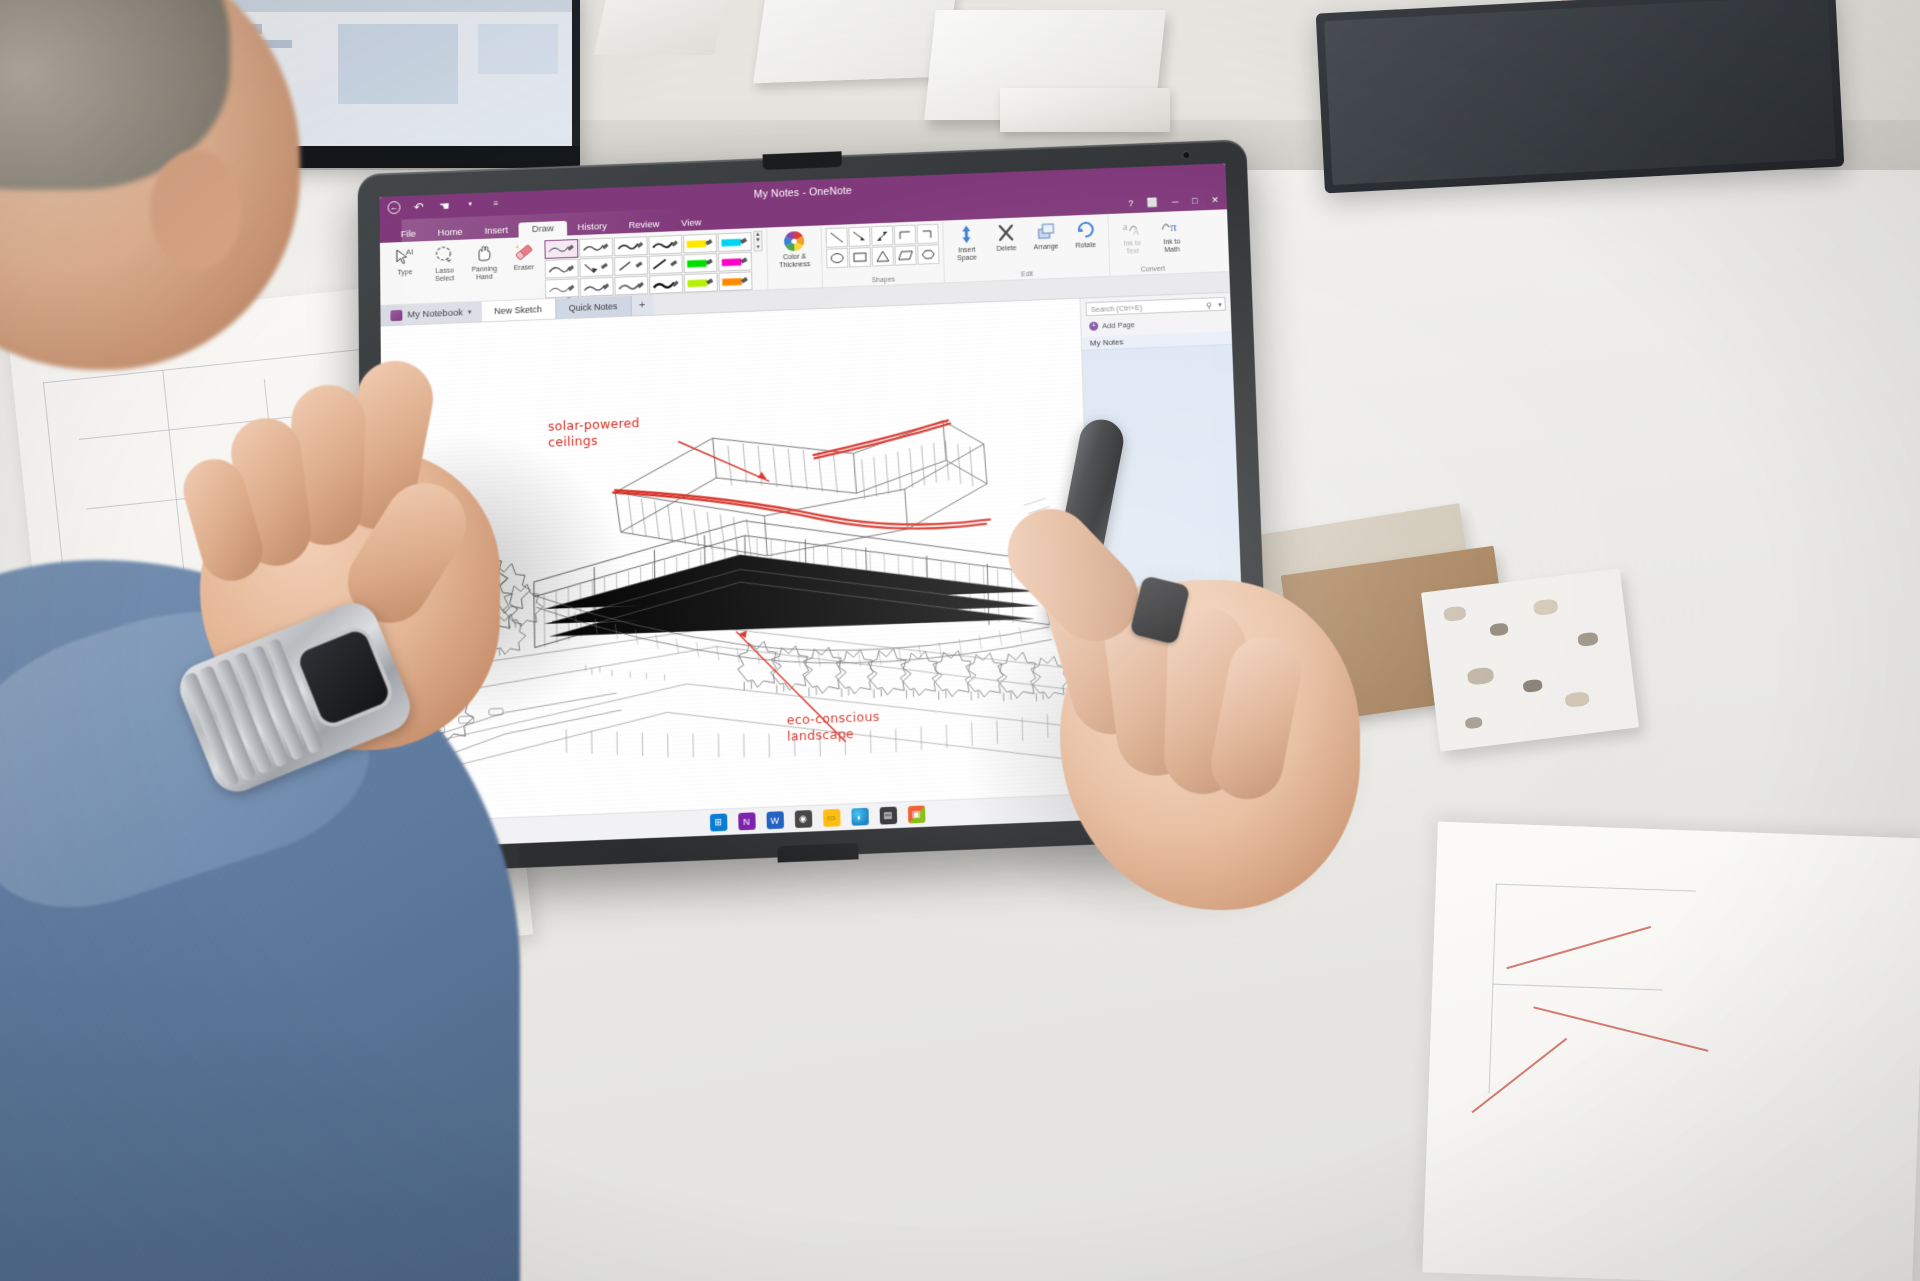 The image size is (1920, 1281). What do you see at coordinates (410, 251) in the screenshot?
I see `svg-text: AI` at bounding box center [410, 251].